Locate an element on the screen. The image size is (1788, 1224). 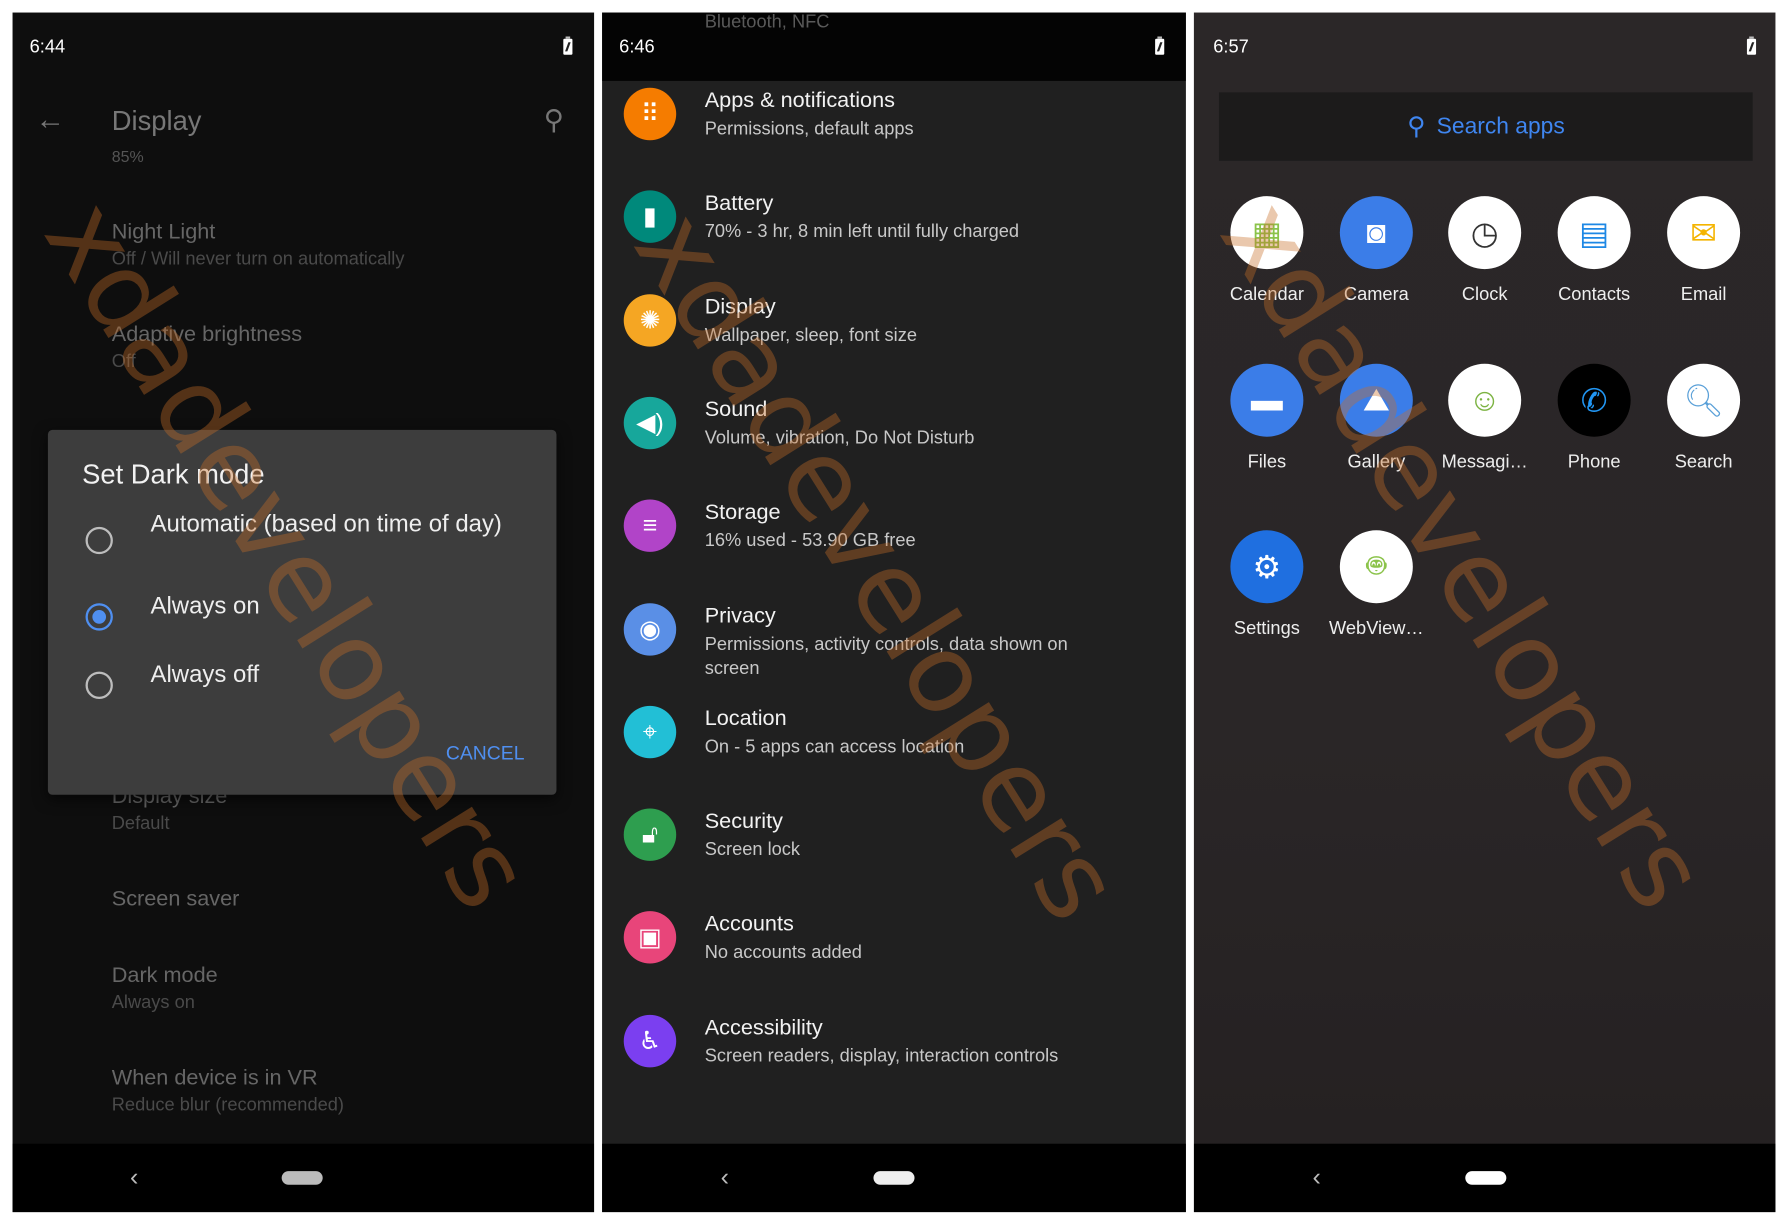
app-phone: ✆ Phone is located at coordinates (1593, 418).